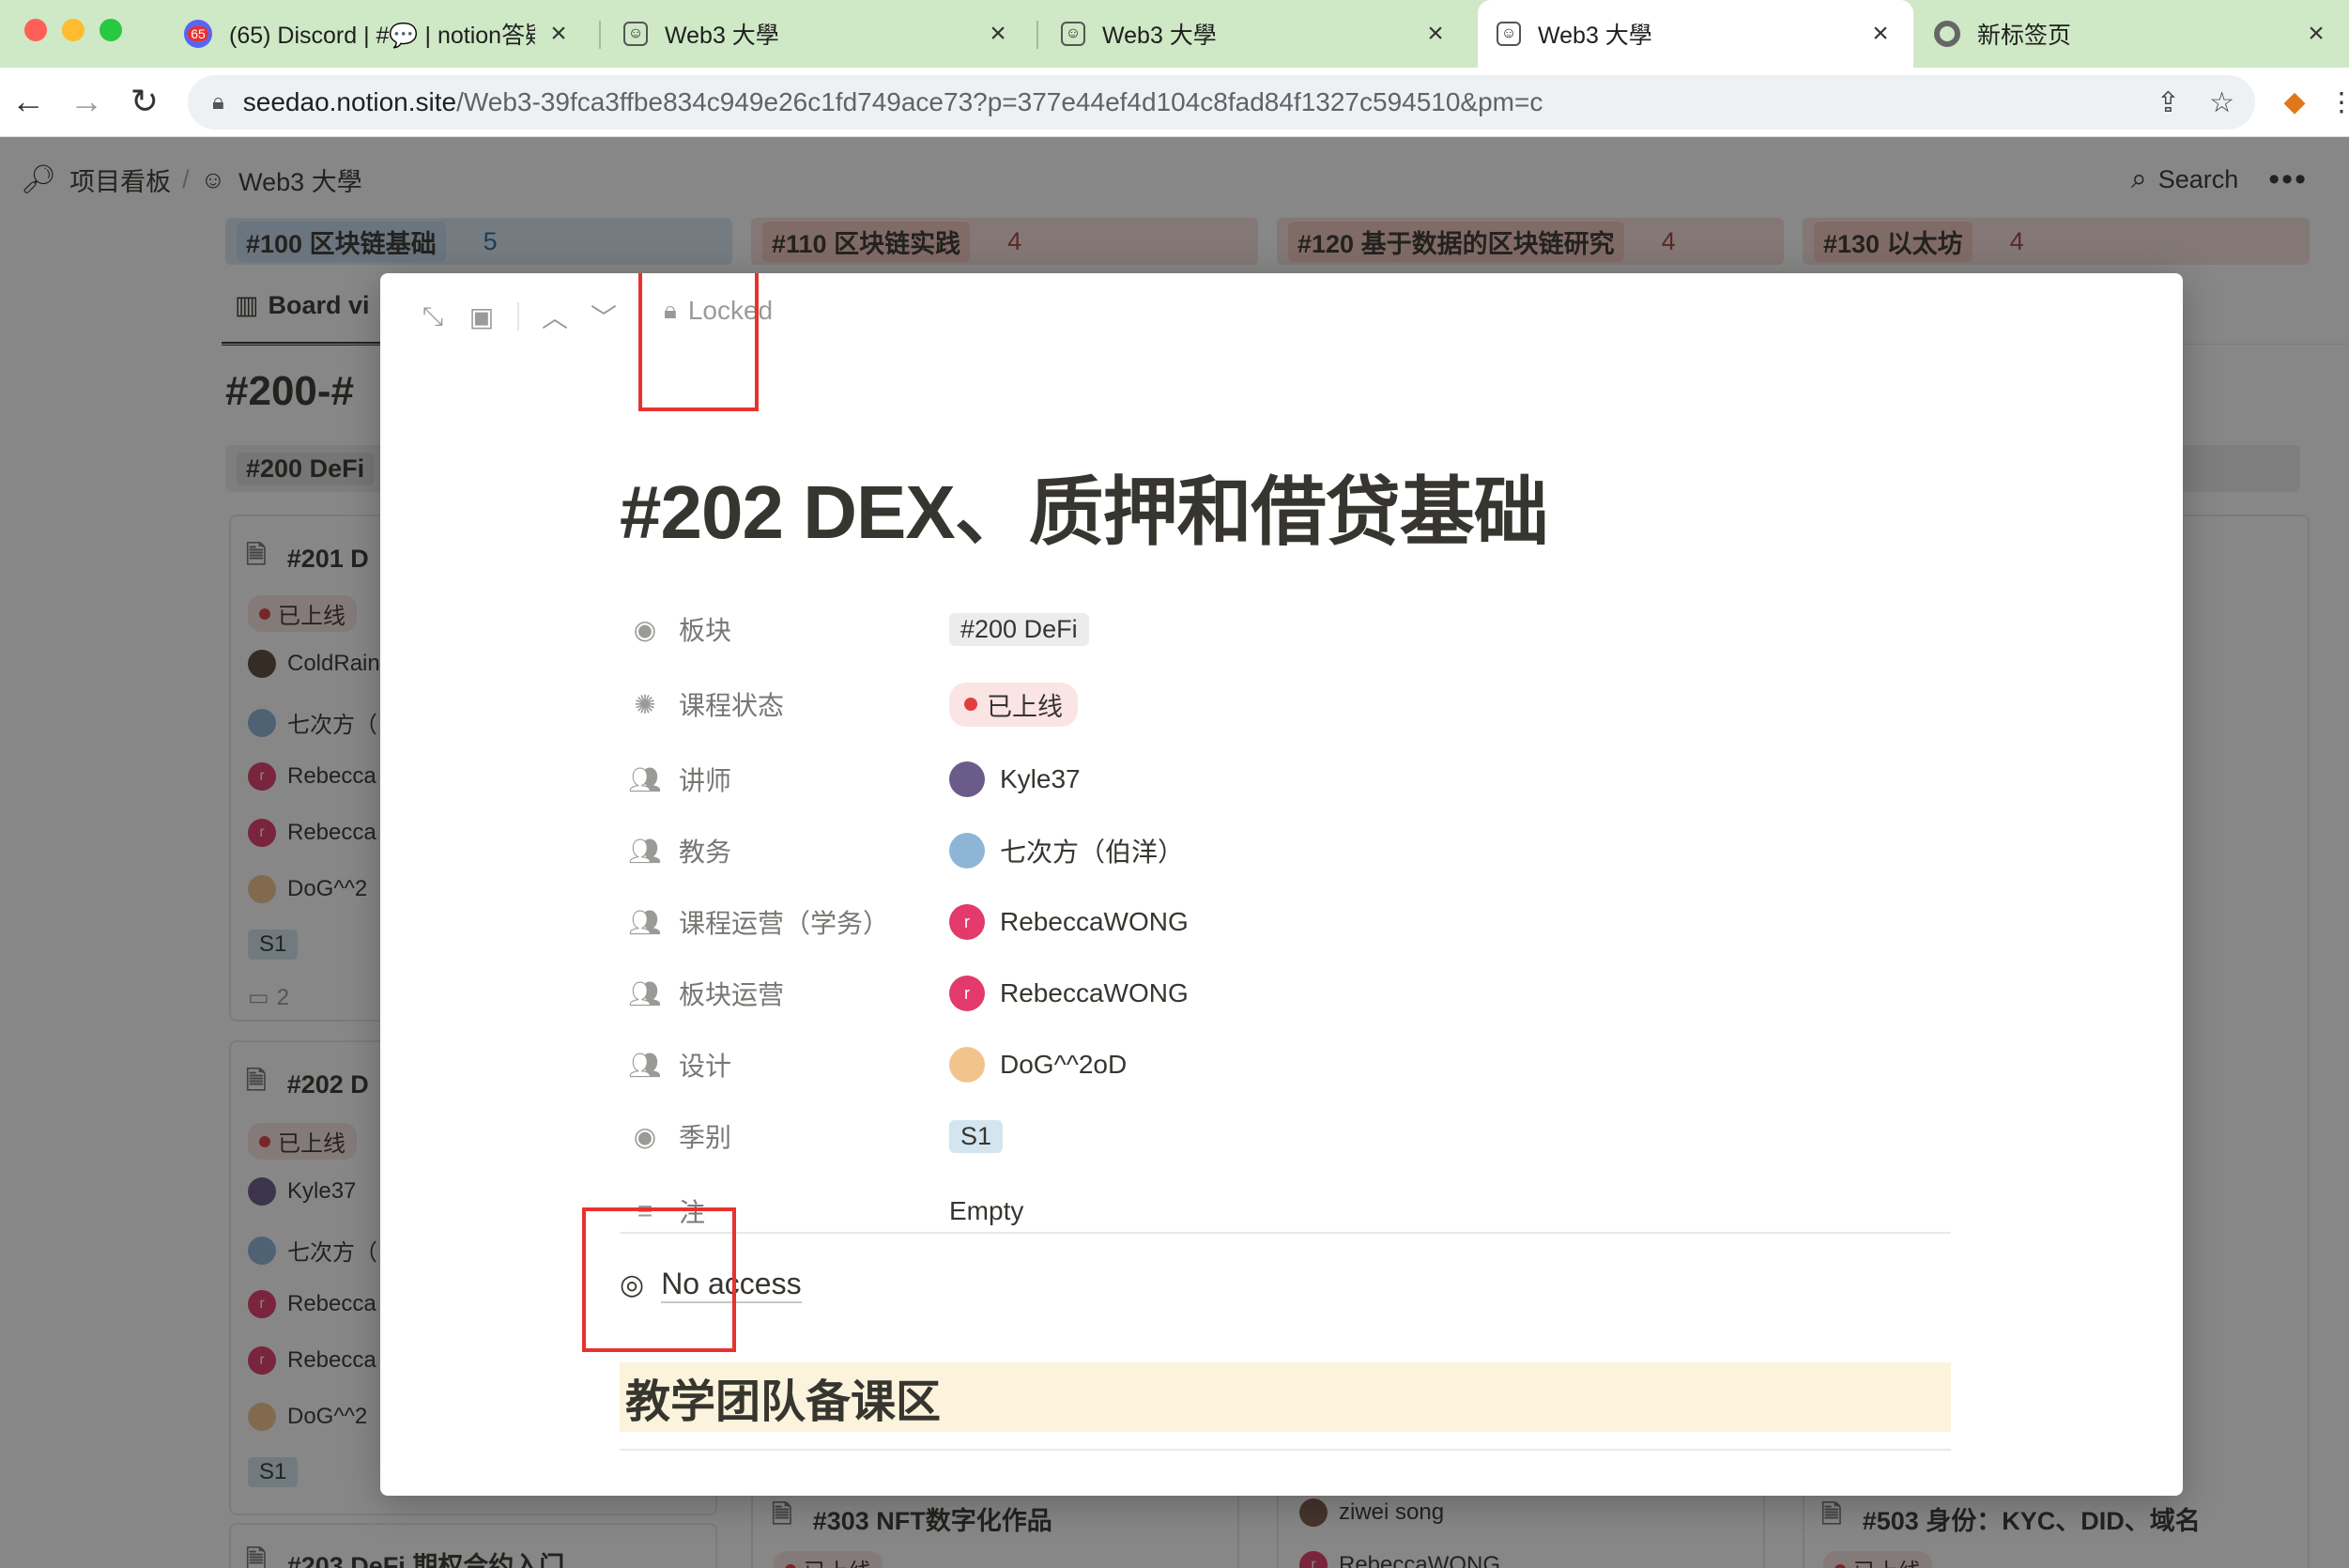 This screenshot has height=1568, width=2349. I want to click on chevron-down-icon: ﹀, so click(604, 316).